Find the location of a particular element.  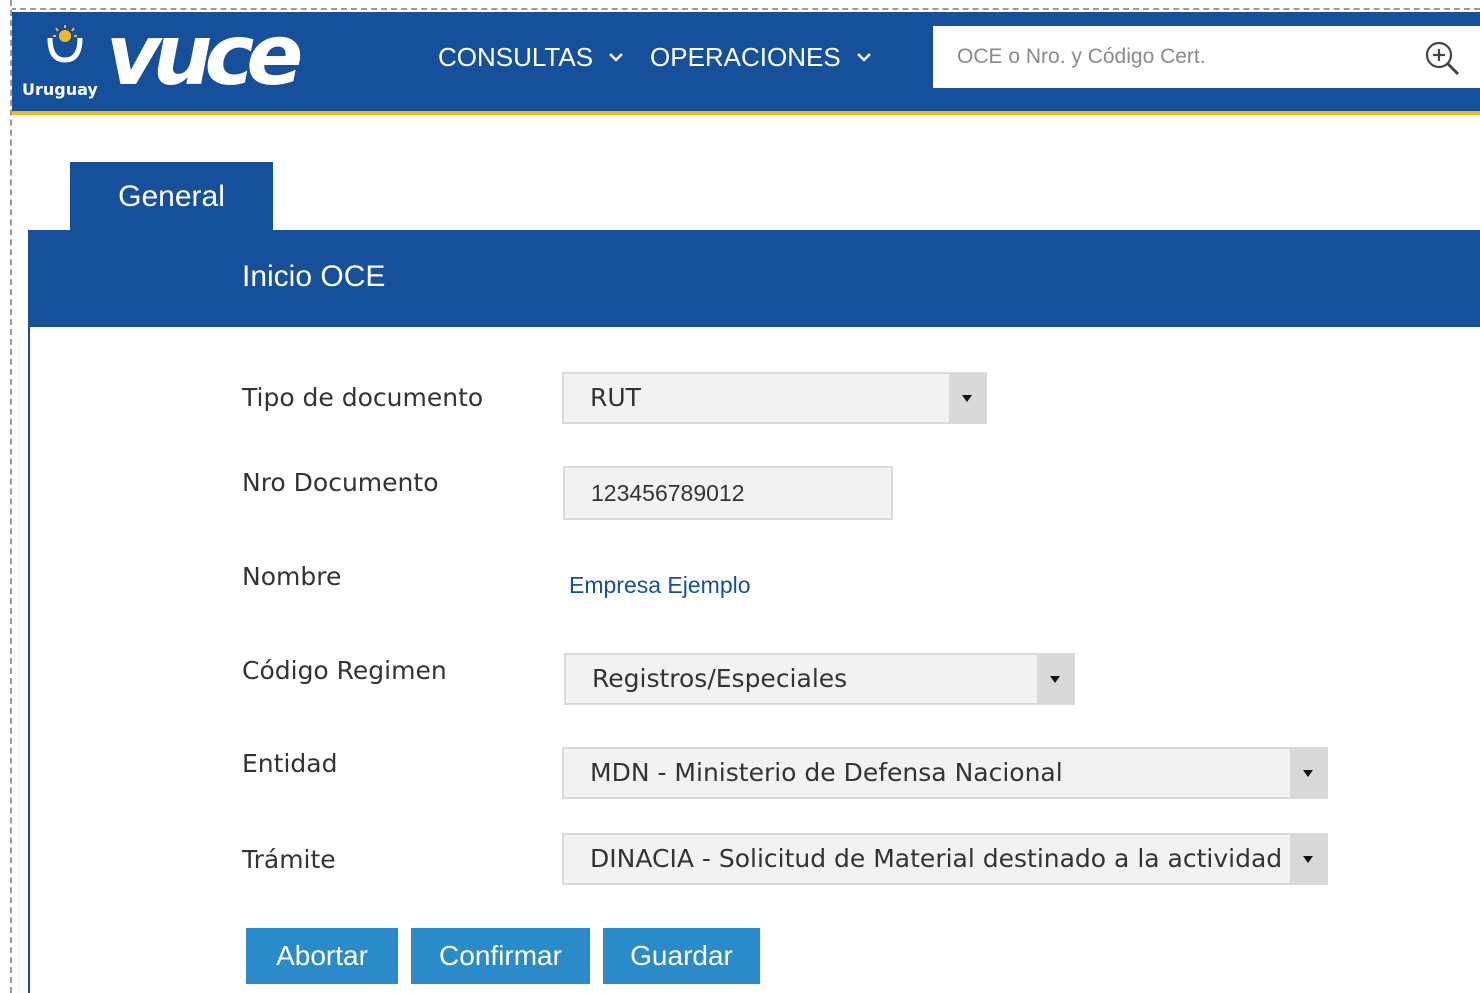

entidad-select: MDN - Ministerio de Defensa Nacional is located at coordinates (945, 773).